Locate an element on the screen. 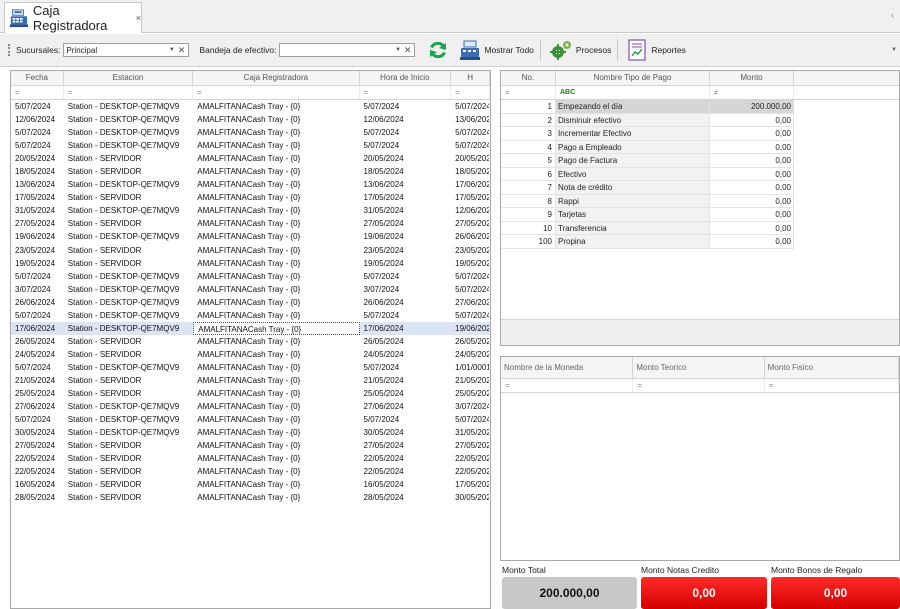 Image resolution: width=900 pixels, height=609 pixels. procesos-button: Procesos is located at coordinates (580, 50).